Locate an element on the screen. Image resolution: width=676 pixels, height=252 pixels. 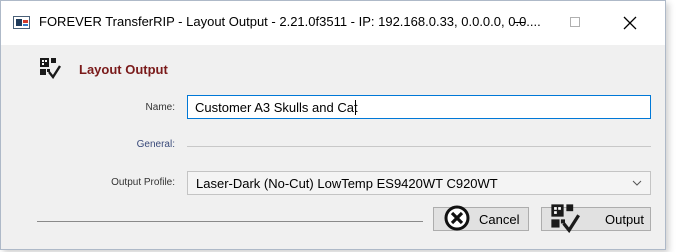
minimize-button is located at coordinates (520, 23).